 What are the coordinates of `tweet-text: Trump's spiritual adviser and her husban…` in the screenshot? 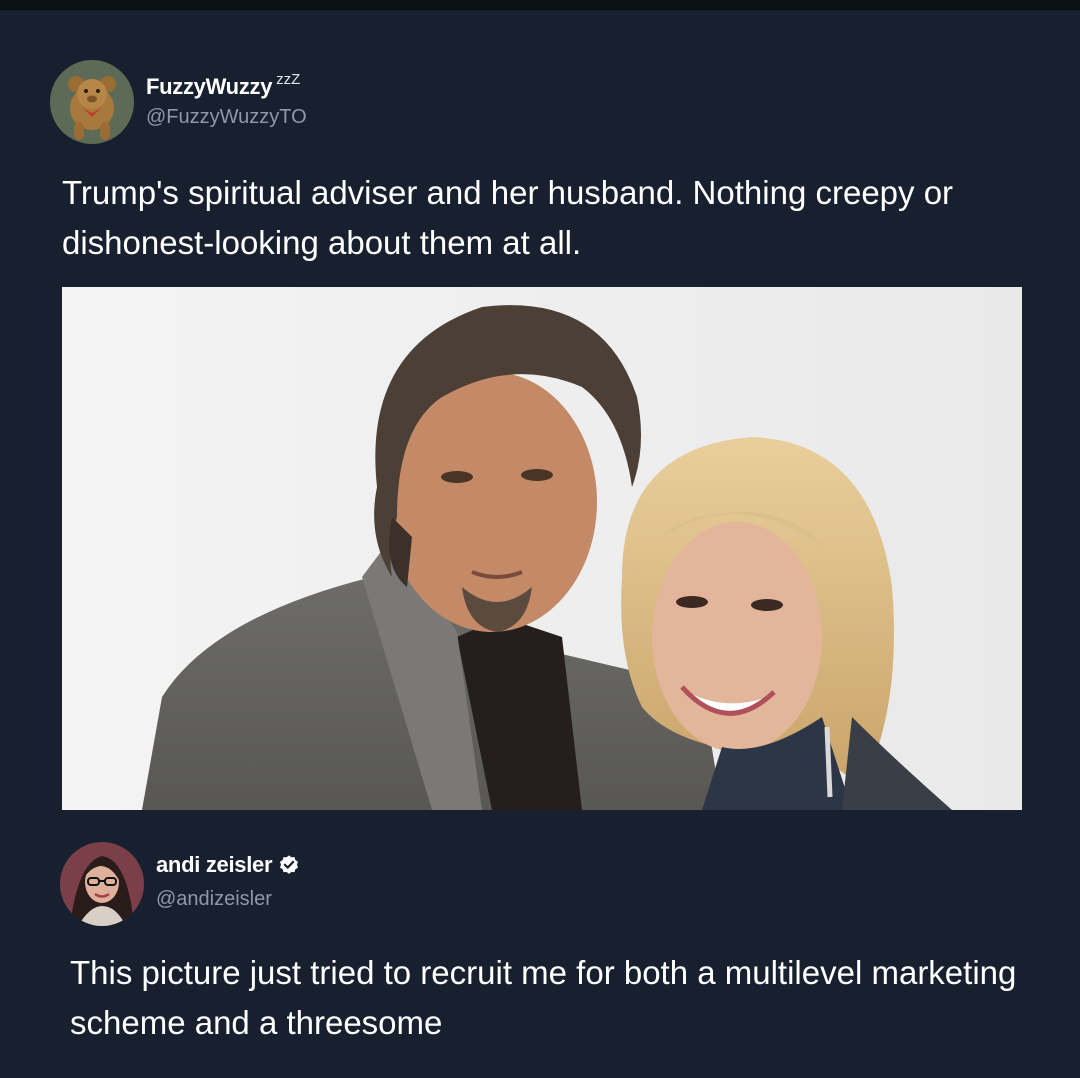 It's located at (508, 217).